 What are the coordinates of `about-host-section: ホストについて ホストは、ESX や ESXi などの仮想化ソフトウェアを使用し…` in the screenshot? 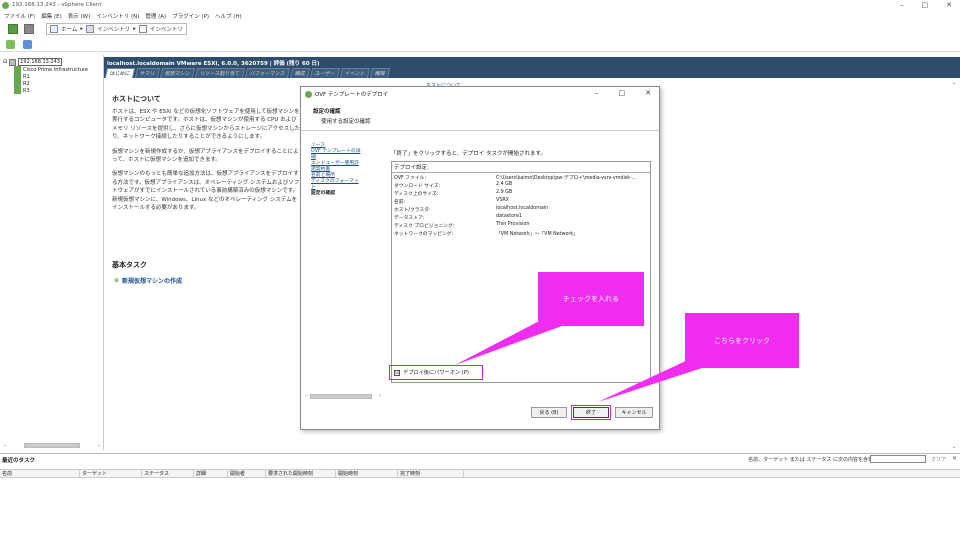 It's located at (207, 156).